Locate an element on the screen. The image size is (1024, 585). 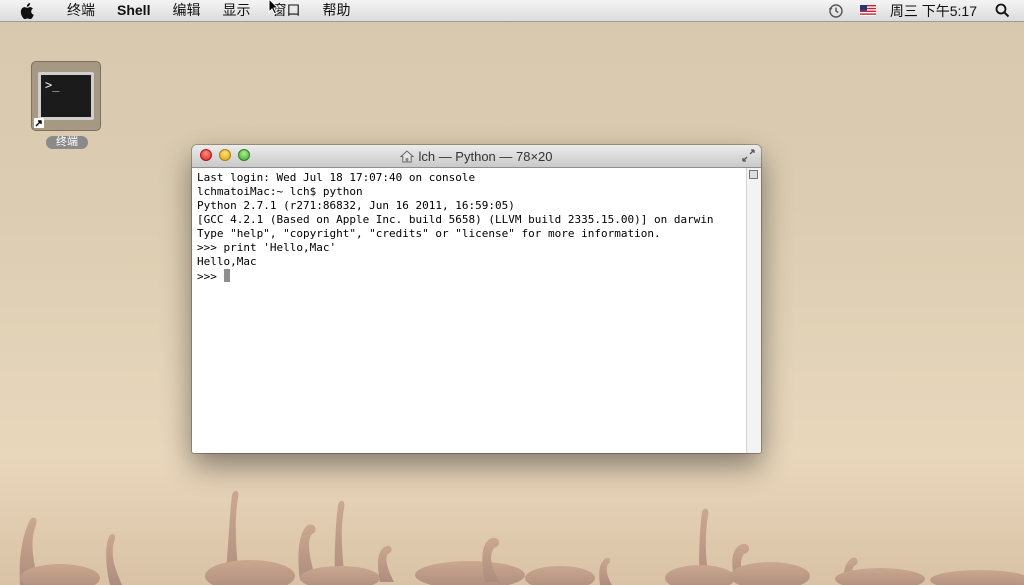
menu-help: 帮助 is located at coordinates (336, 10).